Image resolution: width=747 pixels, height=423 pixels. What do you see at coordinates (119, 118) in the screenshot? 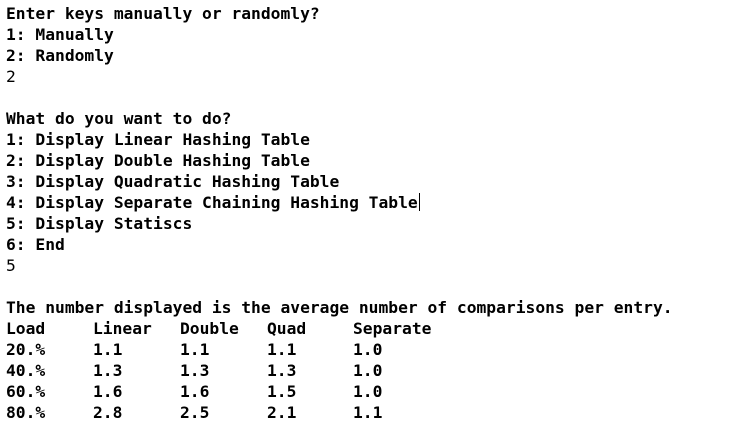
I see `prompt-menu-question: What do you want to do?` at bounding box center [119, 118].